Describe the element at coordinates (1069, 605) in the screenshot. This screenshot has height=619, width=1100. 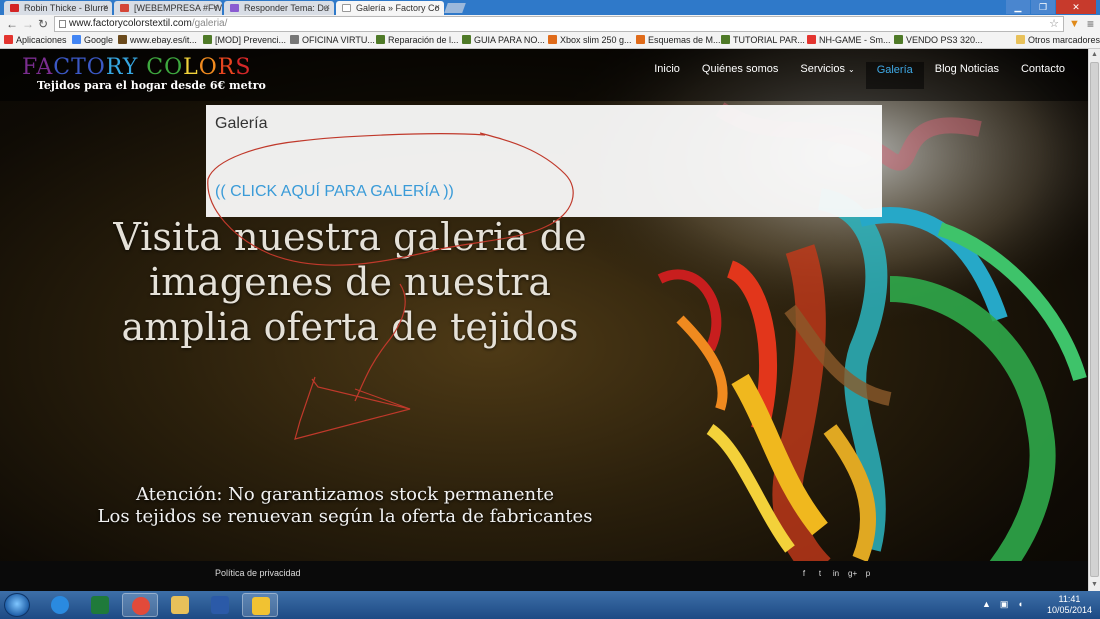
I see `clock: 11:41 10/05/2014` at that location.